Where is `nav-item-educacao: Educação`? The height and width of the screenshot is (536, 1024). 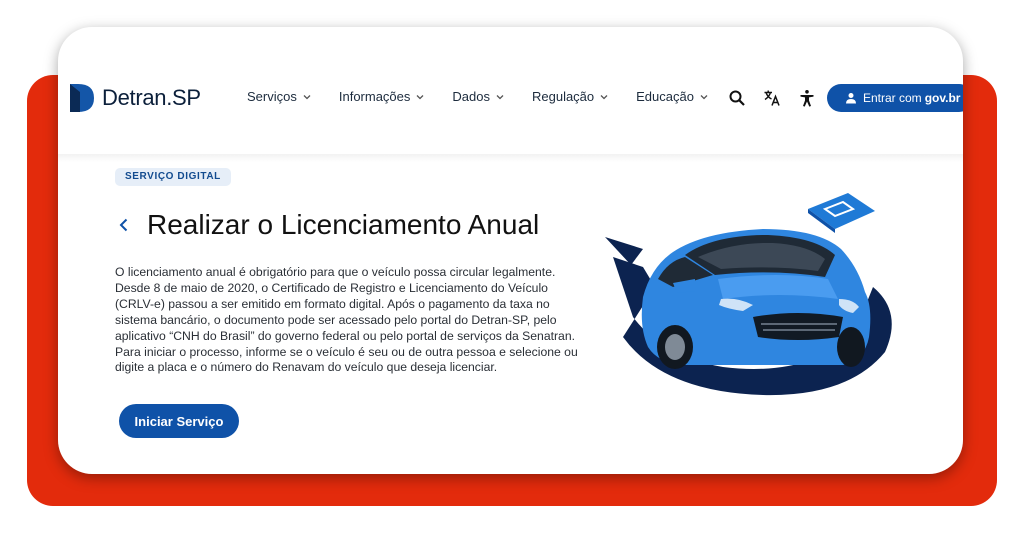 nav-item-educacao: Educação is located at coordinates (672, 96).